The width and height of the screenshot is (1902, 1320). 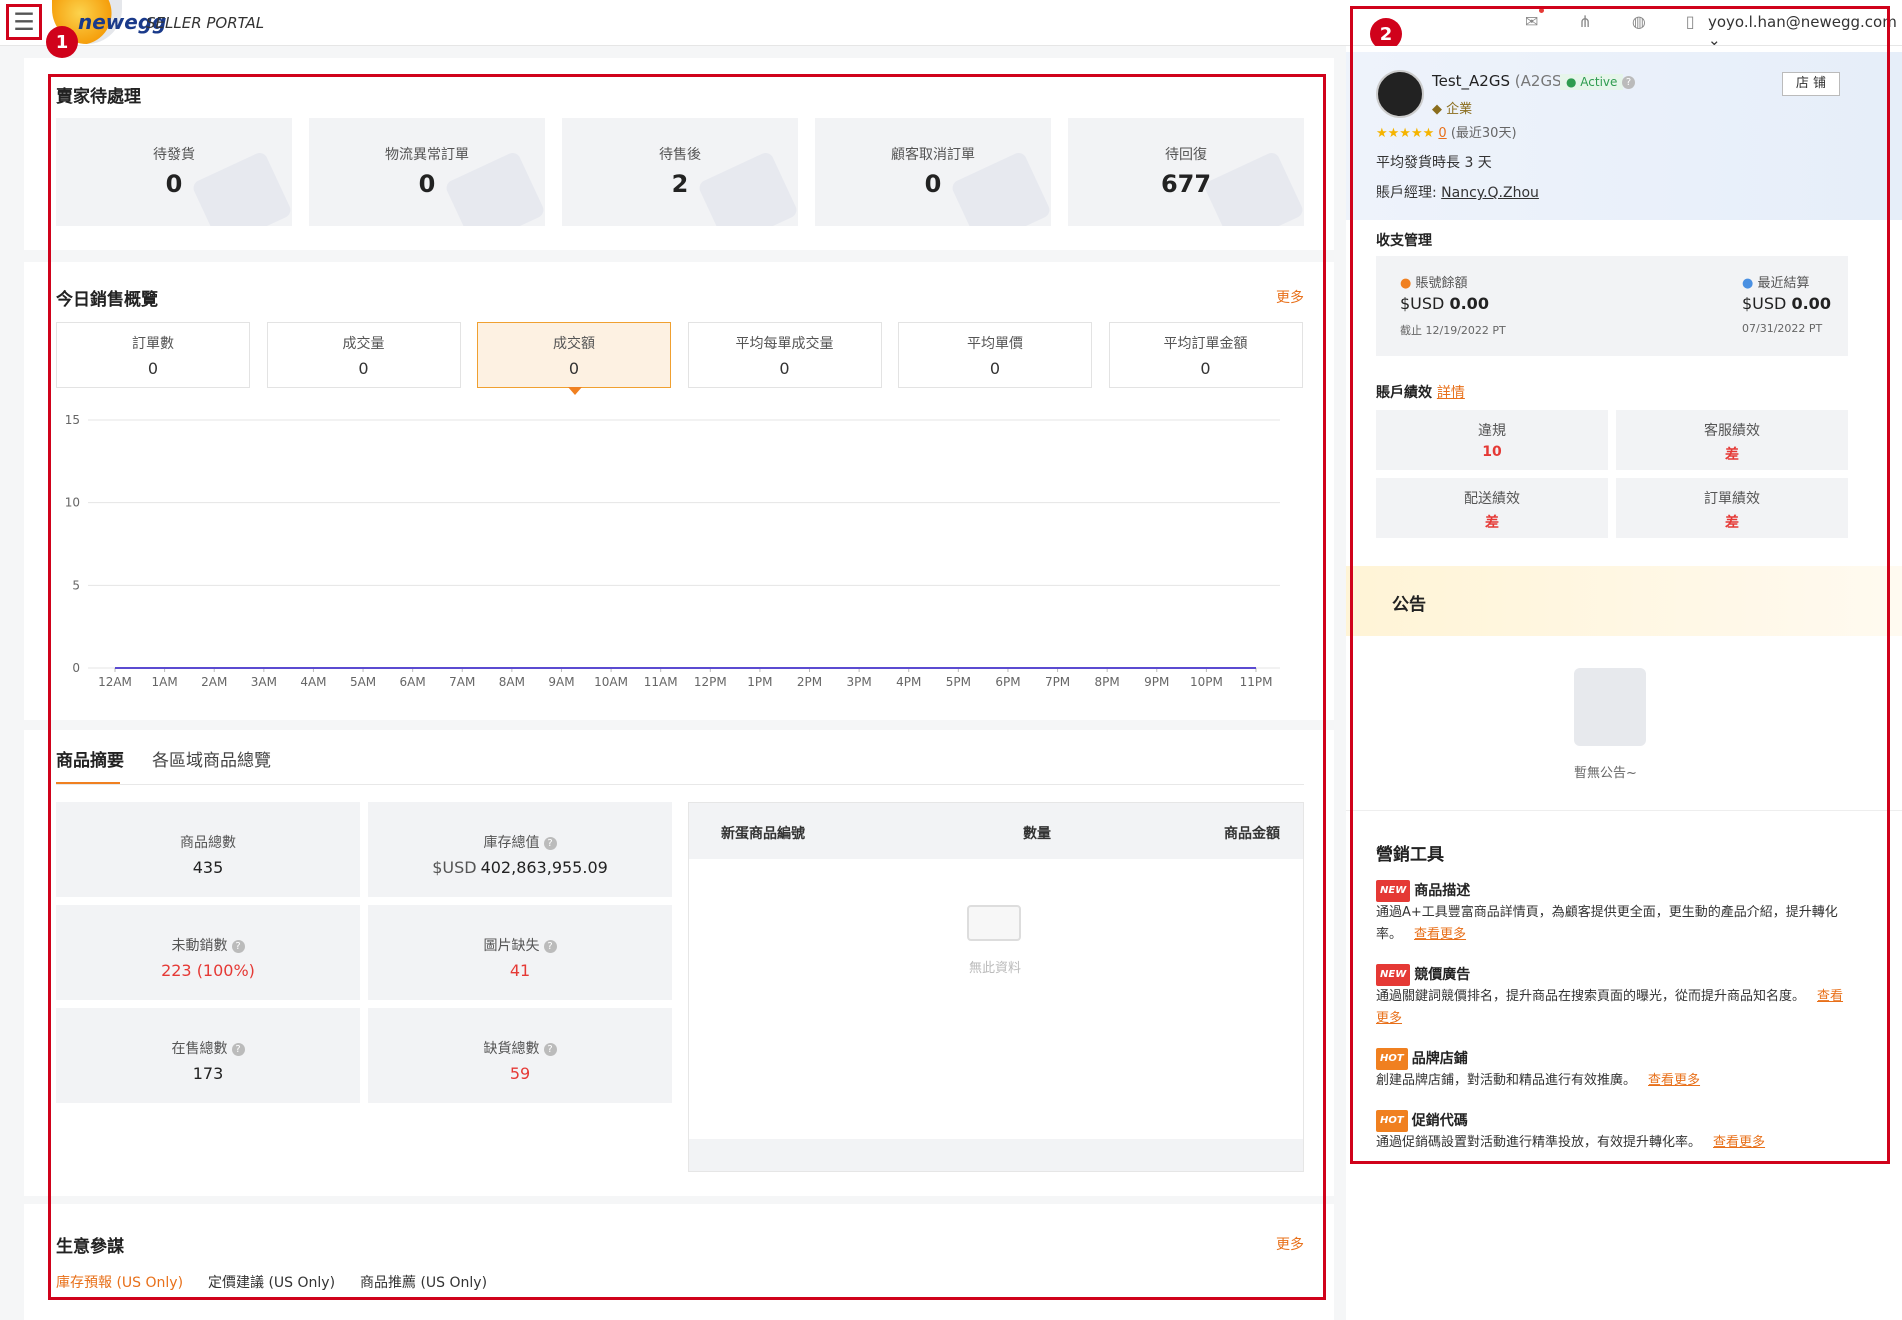 I want to click on pending-card: 物流異常訂單 0, so click(x=427, y=172).